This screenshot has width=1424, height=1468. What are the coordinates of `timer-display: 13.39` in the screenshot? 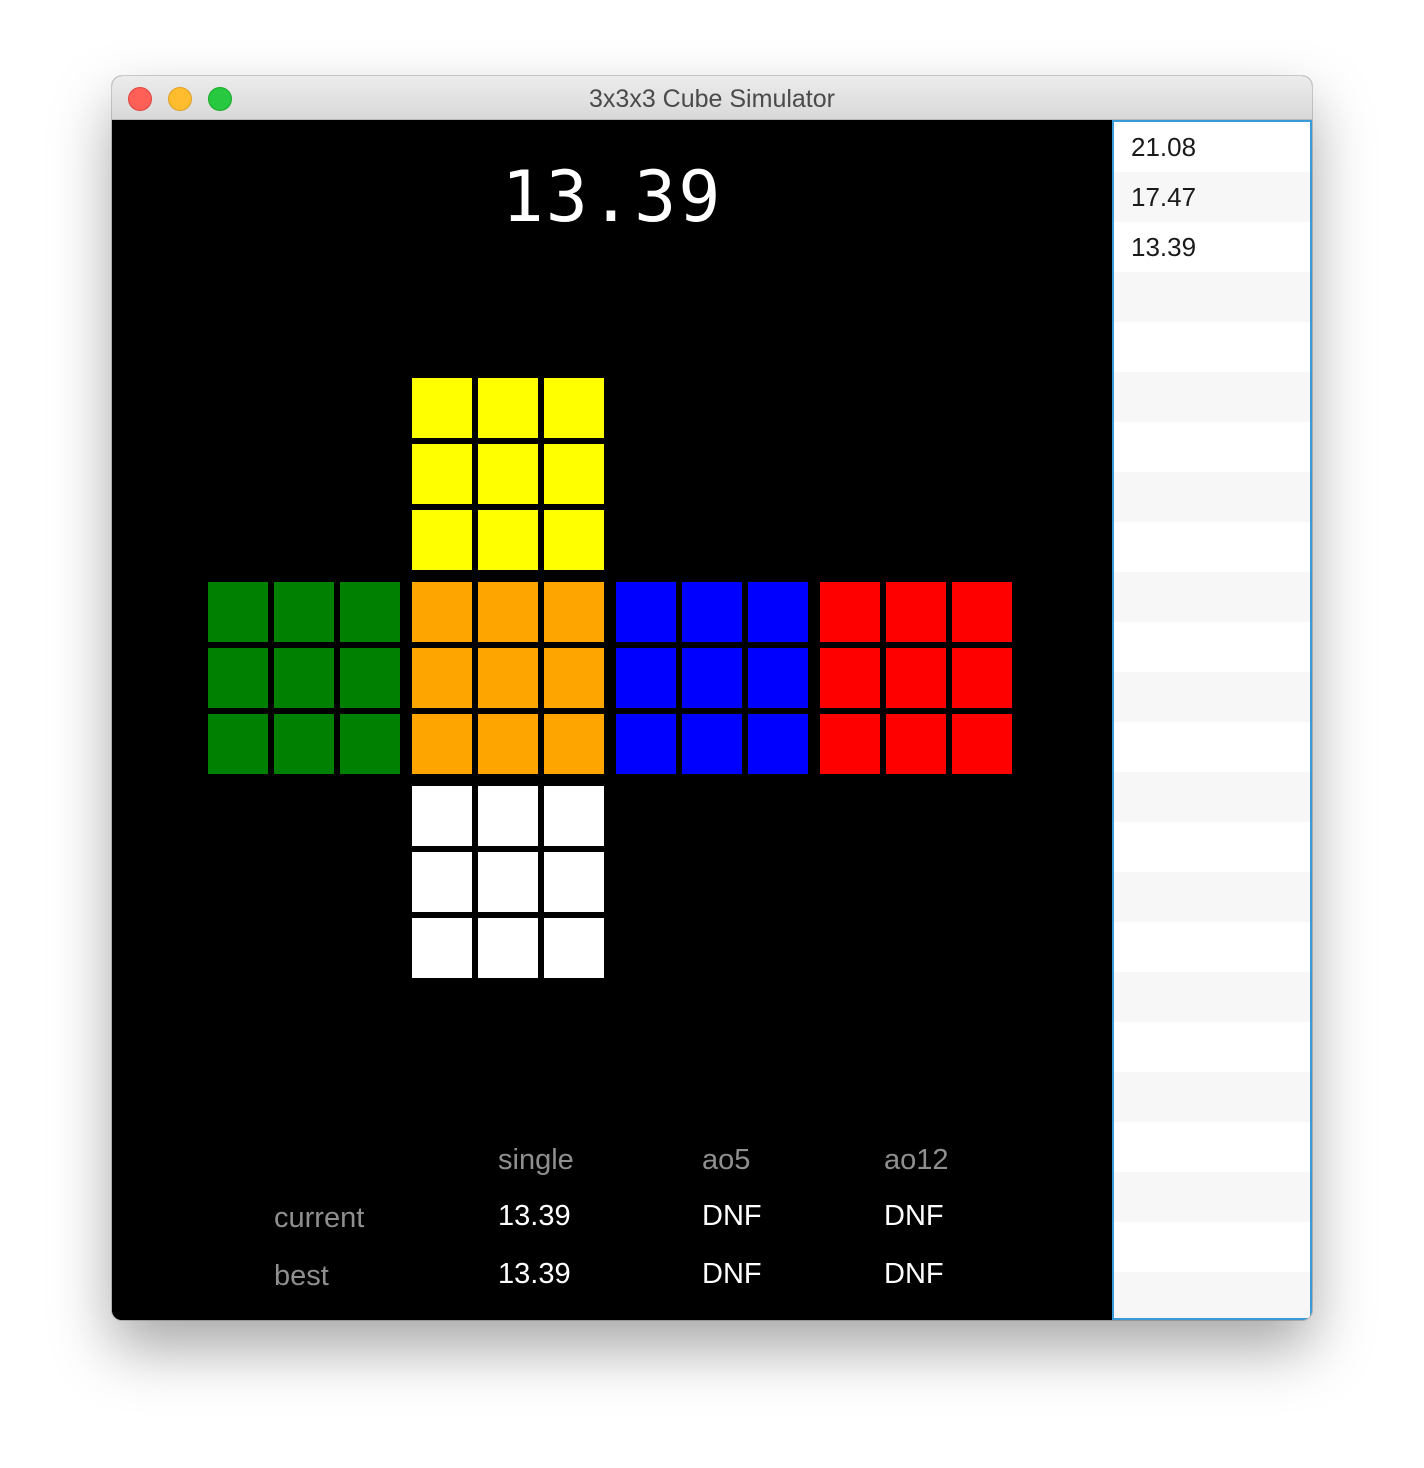 It's located at (612, 197).